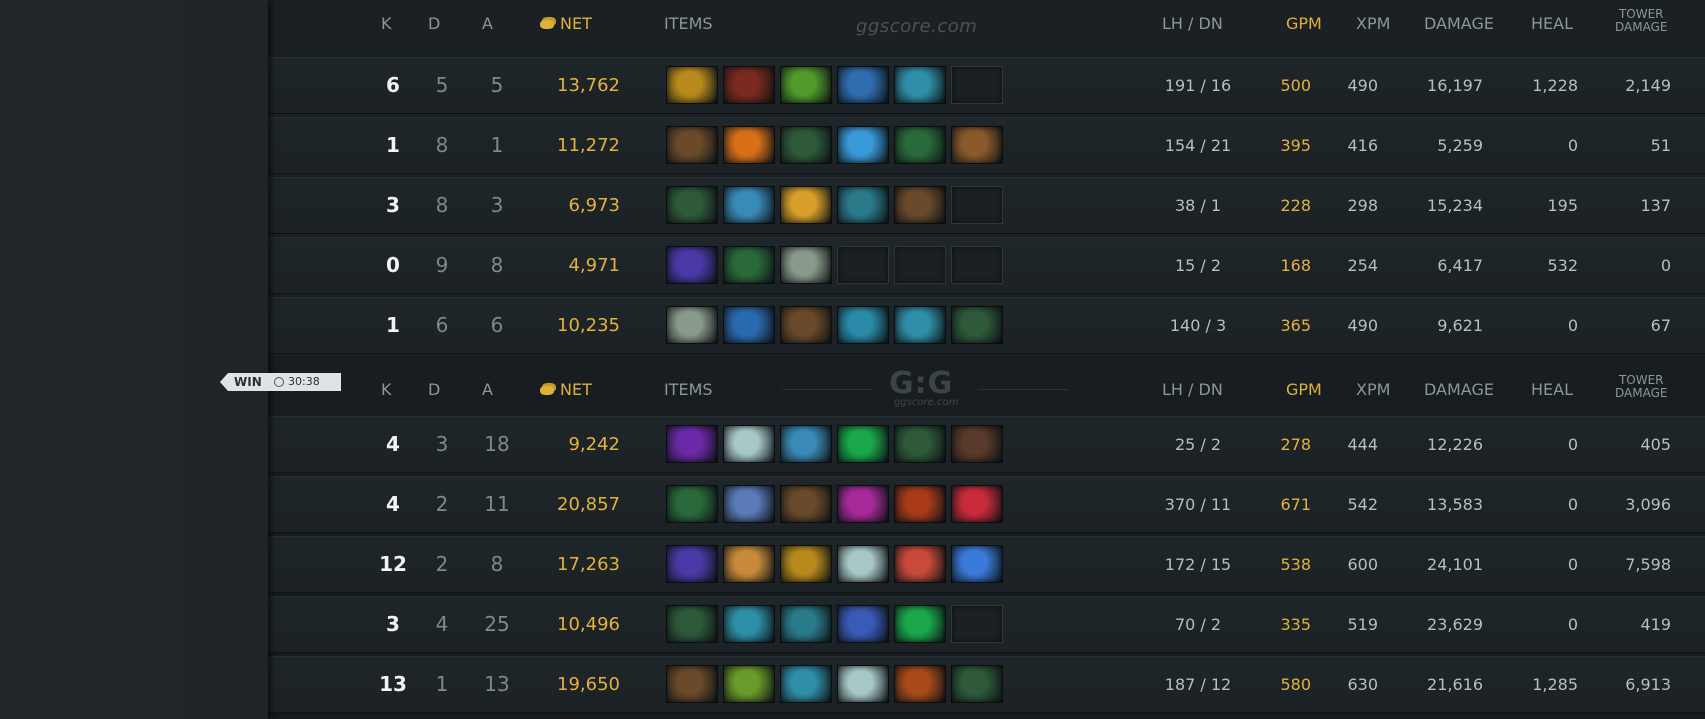 This screenshot has height=719, width=1705. What do you see at coordinates (1362, 85) in the screenshot?
I see `xp-per-minute: 490` at bounding box center [1362, 85].